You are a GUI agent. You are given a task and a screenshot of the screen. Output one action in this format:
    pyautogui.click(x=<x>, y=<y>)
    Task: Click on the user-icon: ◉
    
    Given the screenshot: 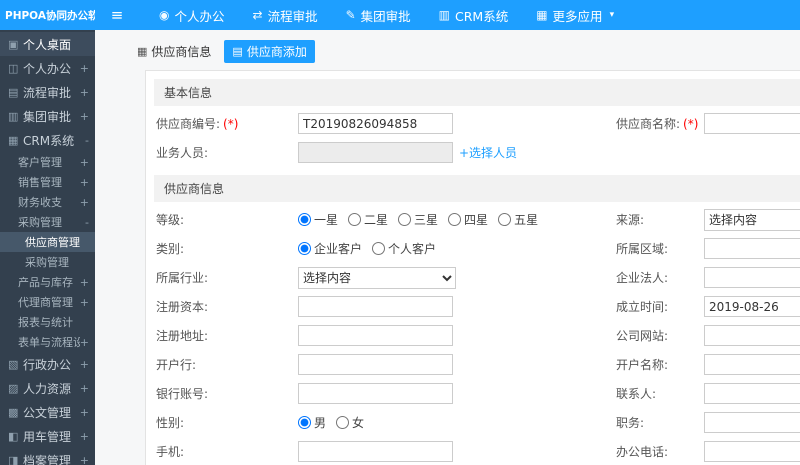 What is the action you would take?
    pyautogui.click(x=164, y=15)
    